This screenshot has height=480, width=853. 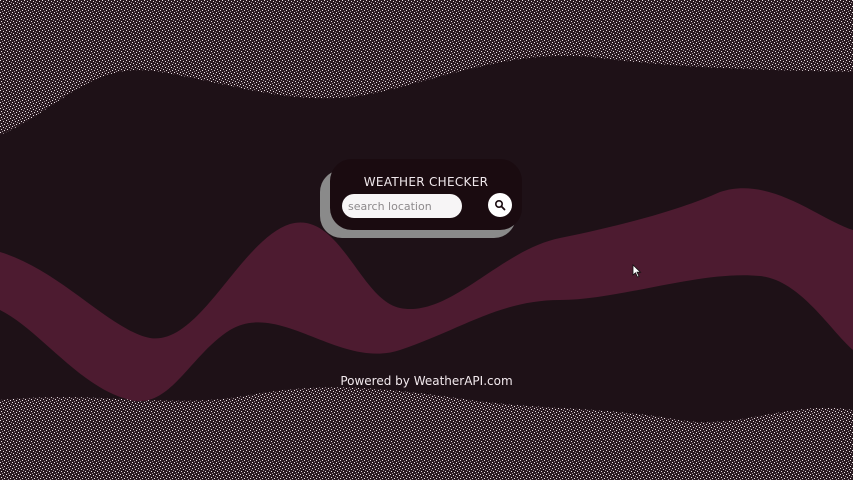 I want to click on weather-card: WEATHER CHECKER, so click(x=426, y=194).